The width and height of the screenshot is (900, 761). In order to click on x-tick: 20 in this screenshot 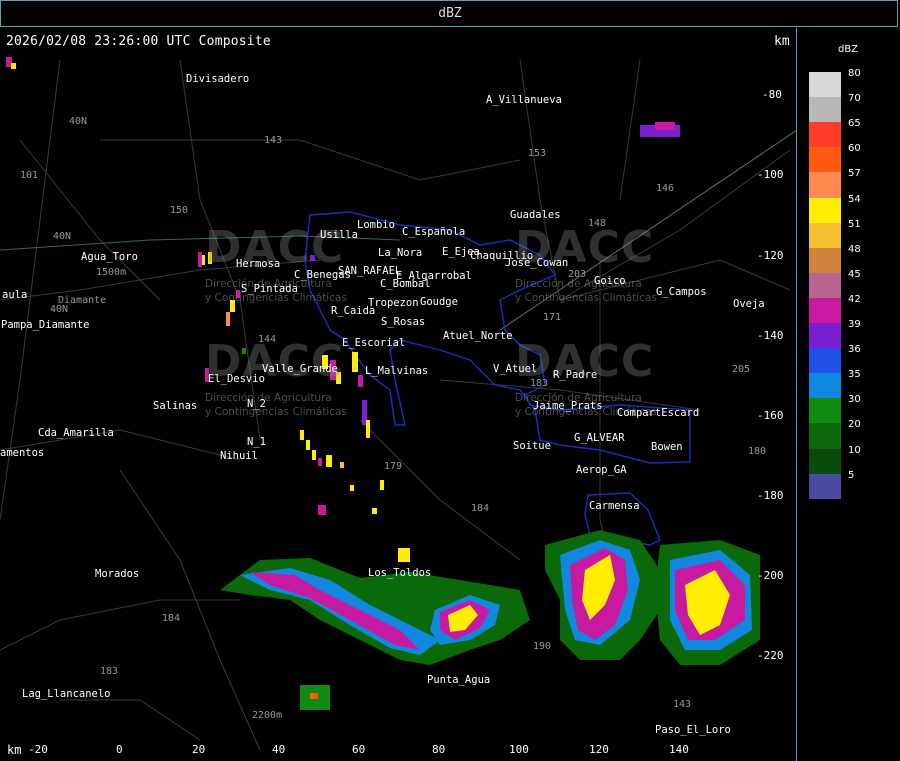, I will do `click(199, 749)`.